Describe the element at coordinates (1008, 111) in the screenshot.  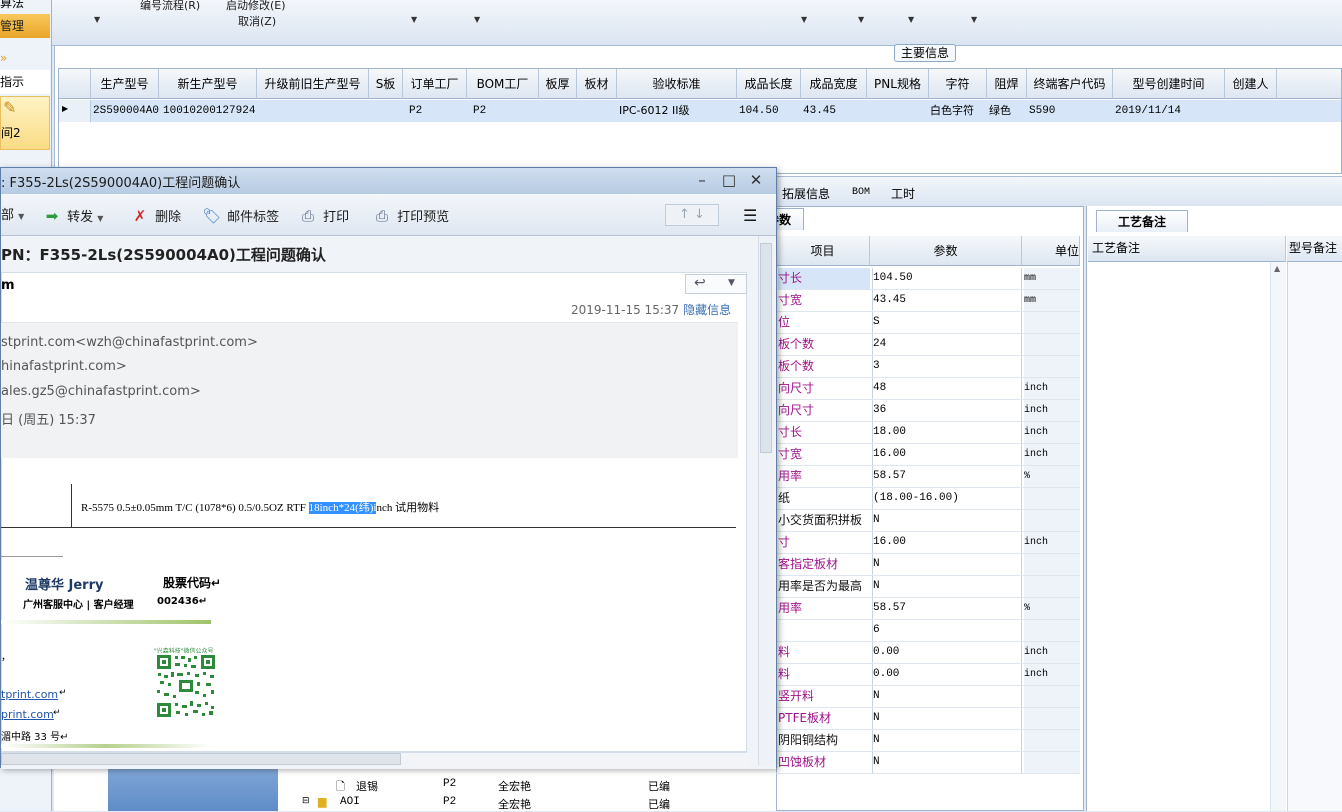
I see `cell-solder-mask: 绿色` at that location.